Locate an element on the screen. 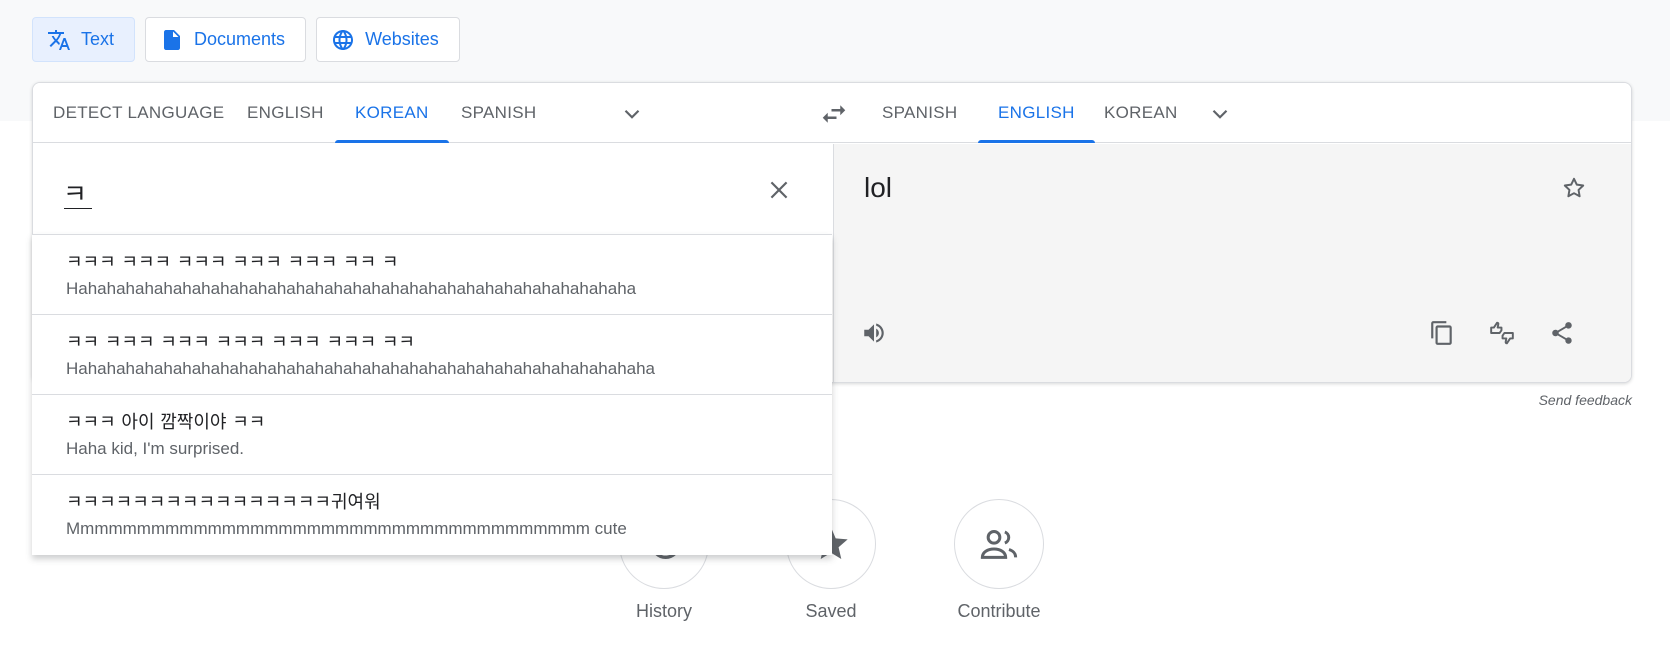  close-icon is located at coordinates (779, 190).